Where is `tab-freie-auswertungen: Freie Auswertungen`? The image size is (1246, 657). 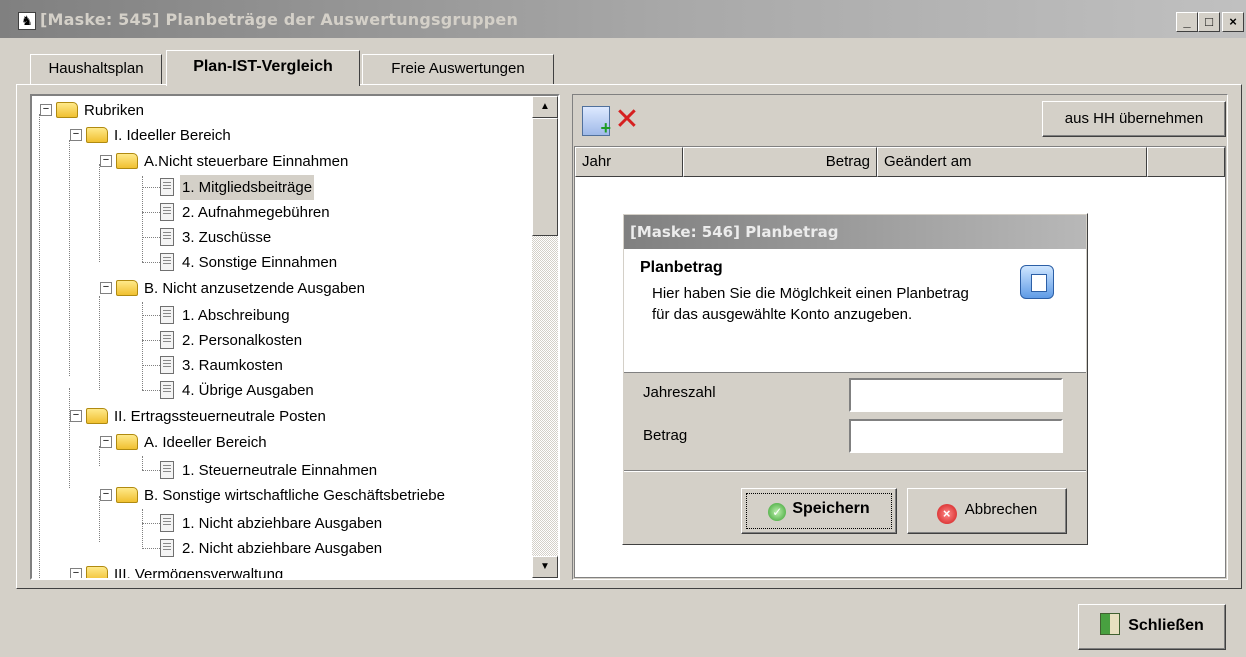
tab-freie-auswertungen: Freie Auswertungen is located at coordinates (458, 69).